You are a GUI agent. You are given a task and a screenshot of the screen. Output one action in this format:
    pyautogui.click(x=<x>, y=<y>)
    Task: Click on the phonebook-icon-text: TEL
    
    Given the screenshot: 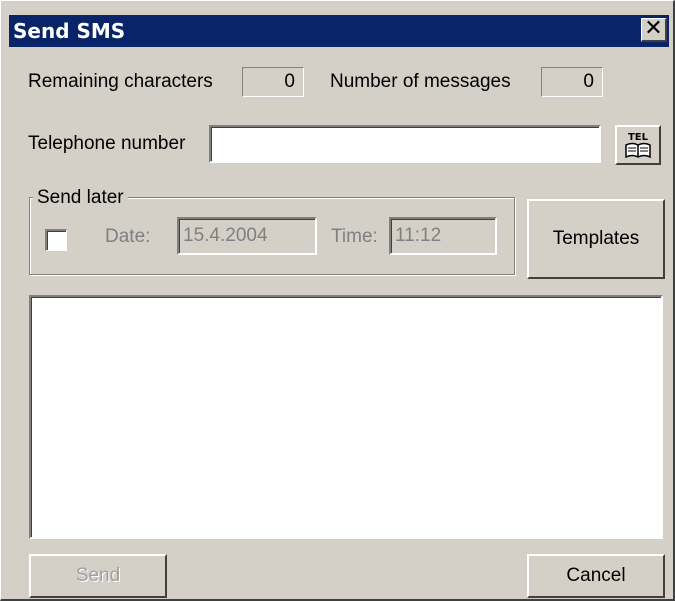 What is the action you would take?
    pyautogui.click(x=638, y=137)
    